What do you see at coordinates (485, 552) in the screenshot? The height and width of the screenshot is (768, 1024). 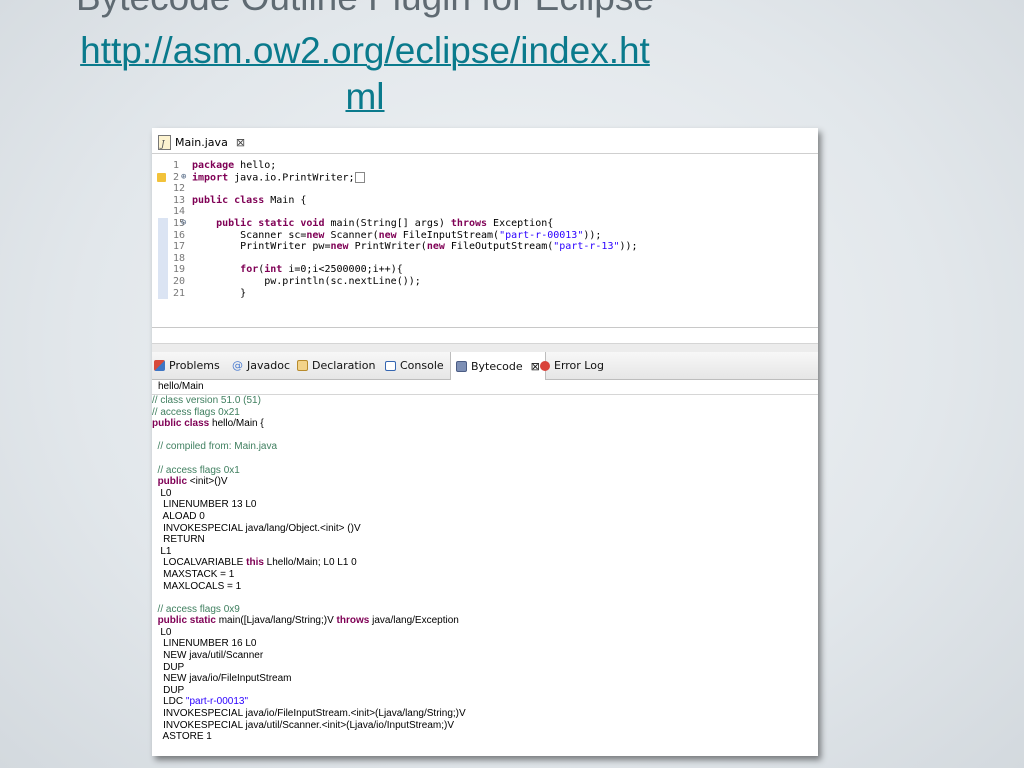 I see `bytecode-line: L1` at bounding box center [485, 552].